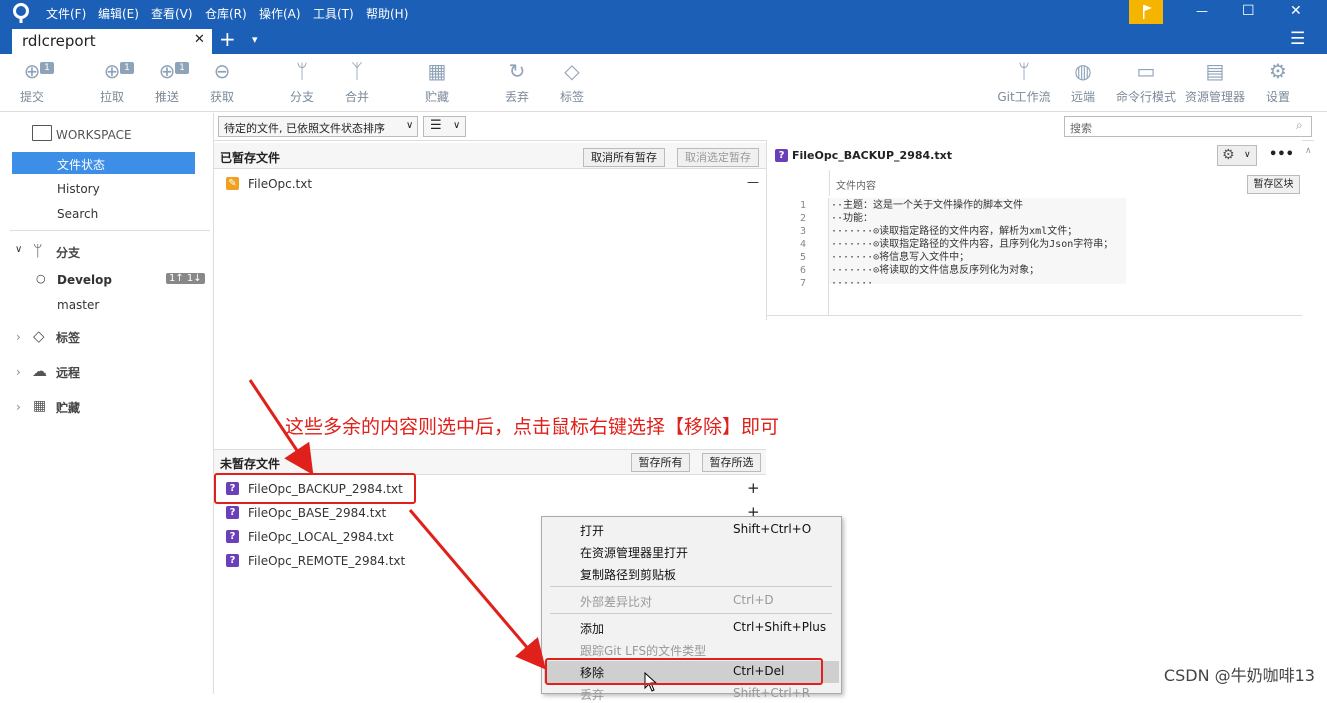  Describe the element at coordinates (532, 427) in the screenshot. I see `annotation-text: 这些多余的内容则选中后，点击鼠标右键选择【移除】即可` at that location.